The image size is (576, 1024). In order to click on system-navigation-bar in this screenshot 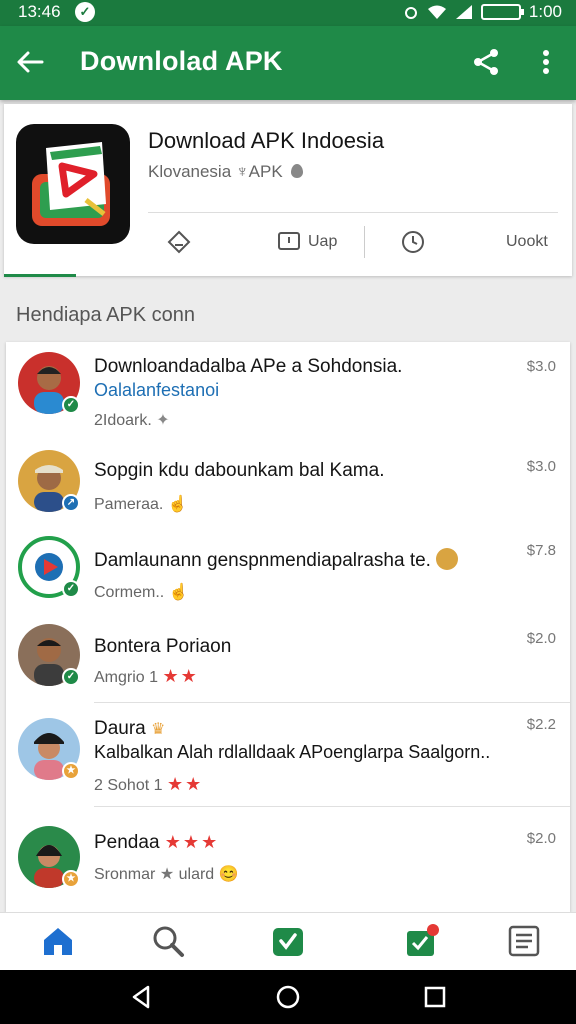, I will do `click(288, 997)`.